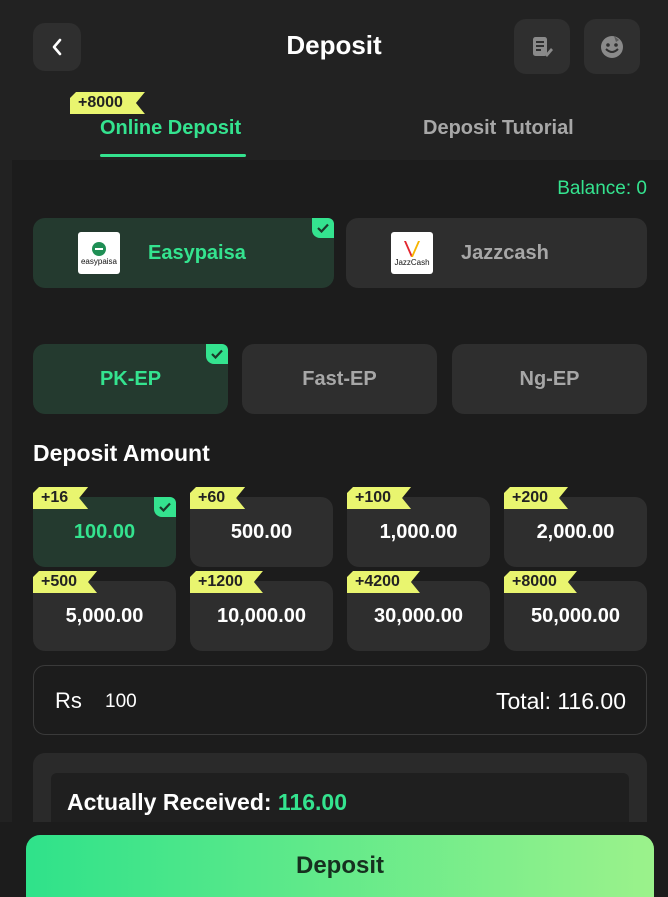 The image size is (668, 897). I want to click on amount-value: 10,000.00, so click(261, 615).